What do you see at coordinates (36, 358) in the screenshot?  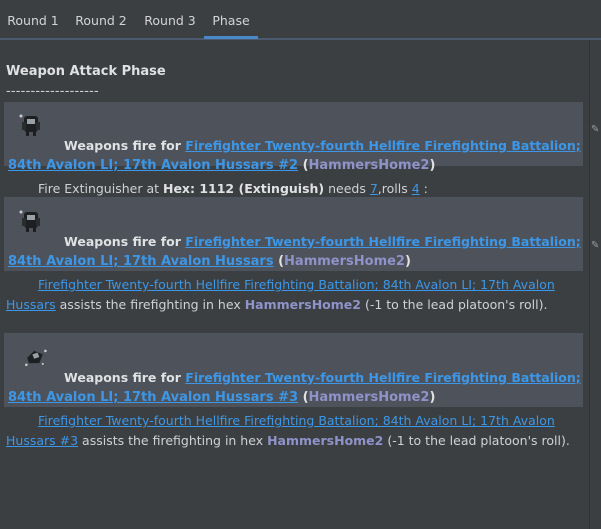 I see `unit-vehicle-icon` at bounding box center [36, 358].